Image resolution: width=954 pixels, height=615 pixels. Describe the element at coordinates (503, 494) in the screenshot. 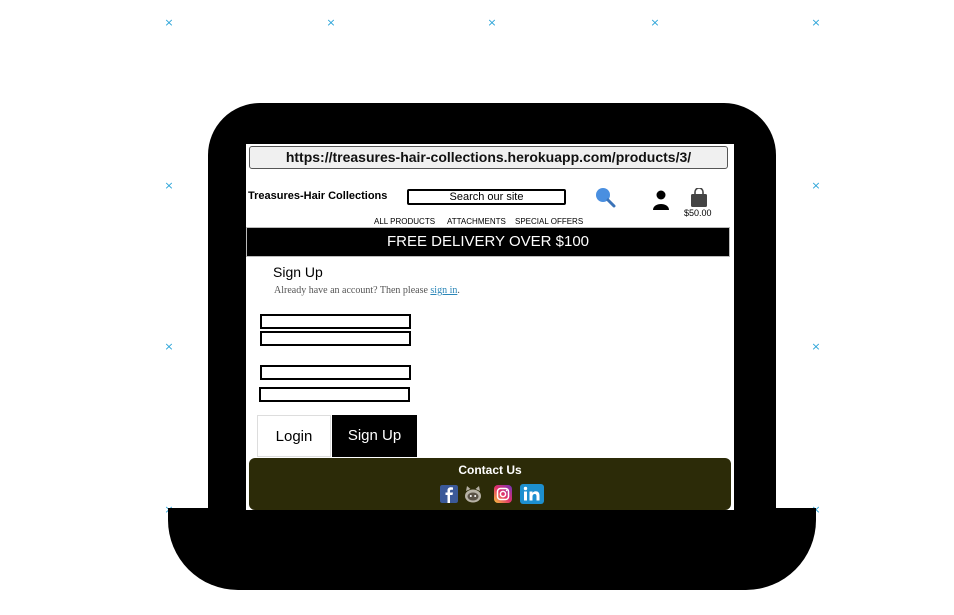

I see `instagram-icon` at that location.